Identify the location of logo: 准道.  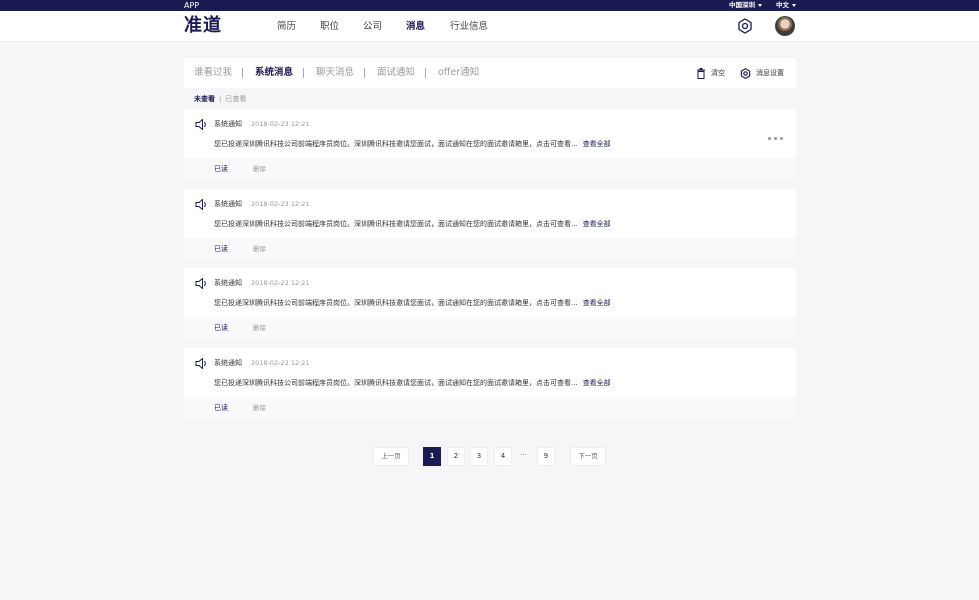
(203, 26).